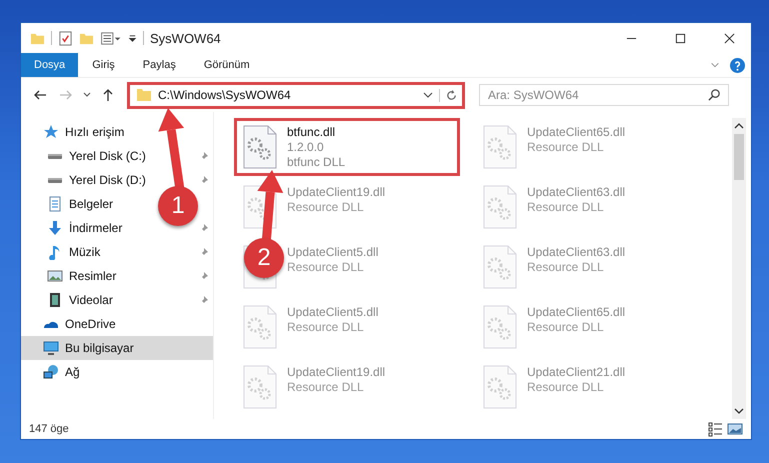  I want to click on help-icon, so click(737, 65).